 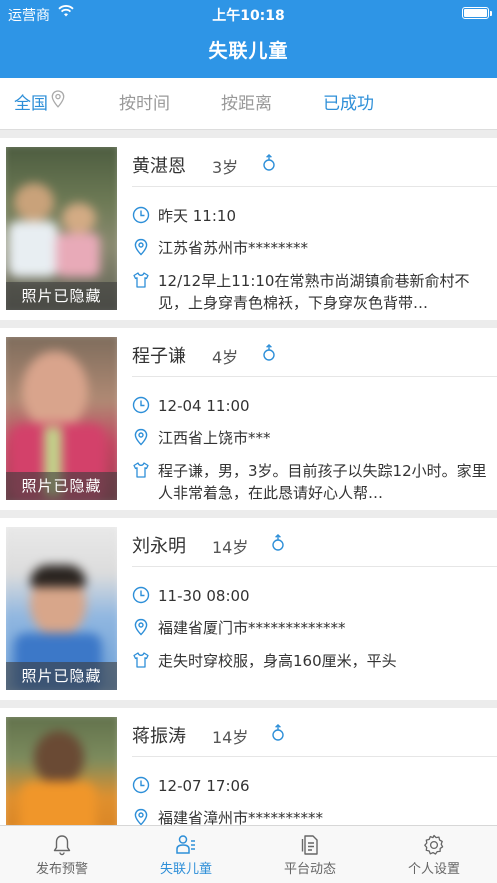 What do you see at coordinates (144, 104) in the screenshot?
I see `filter-by-time: 按时间` at bounding box center [144, 104].